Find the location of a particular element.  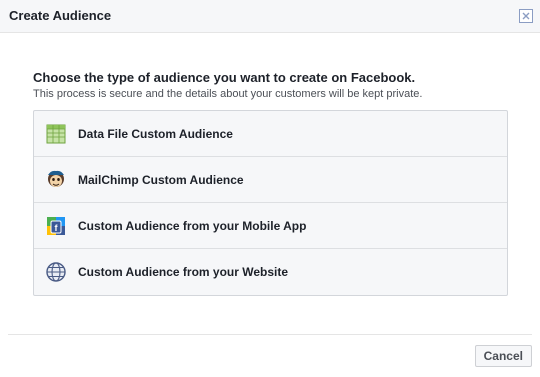

option-label: Custom Audience from your Website is located at coordinates (183, 272).